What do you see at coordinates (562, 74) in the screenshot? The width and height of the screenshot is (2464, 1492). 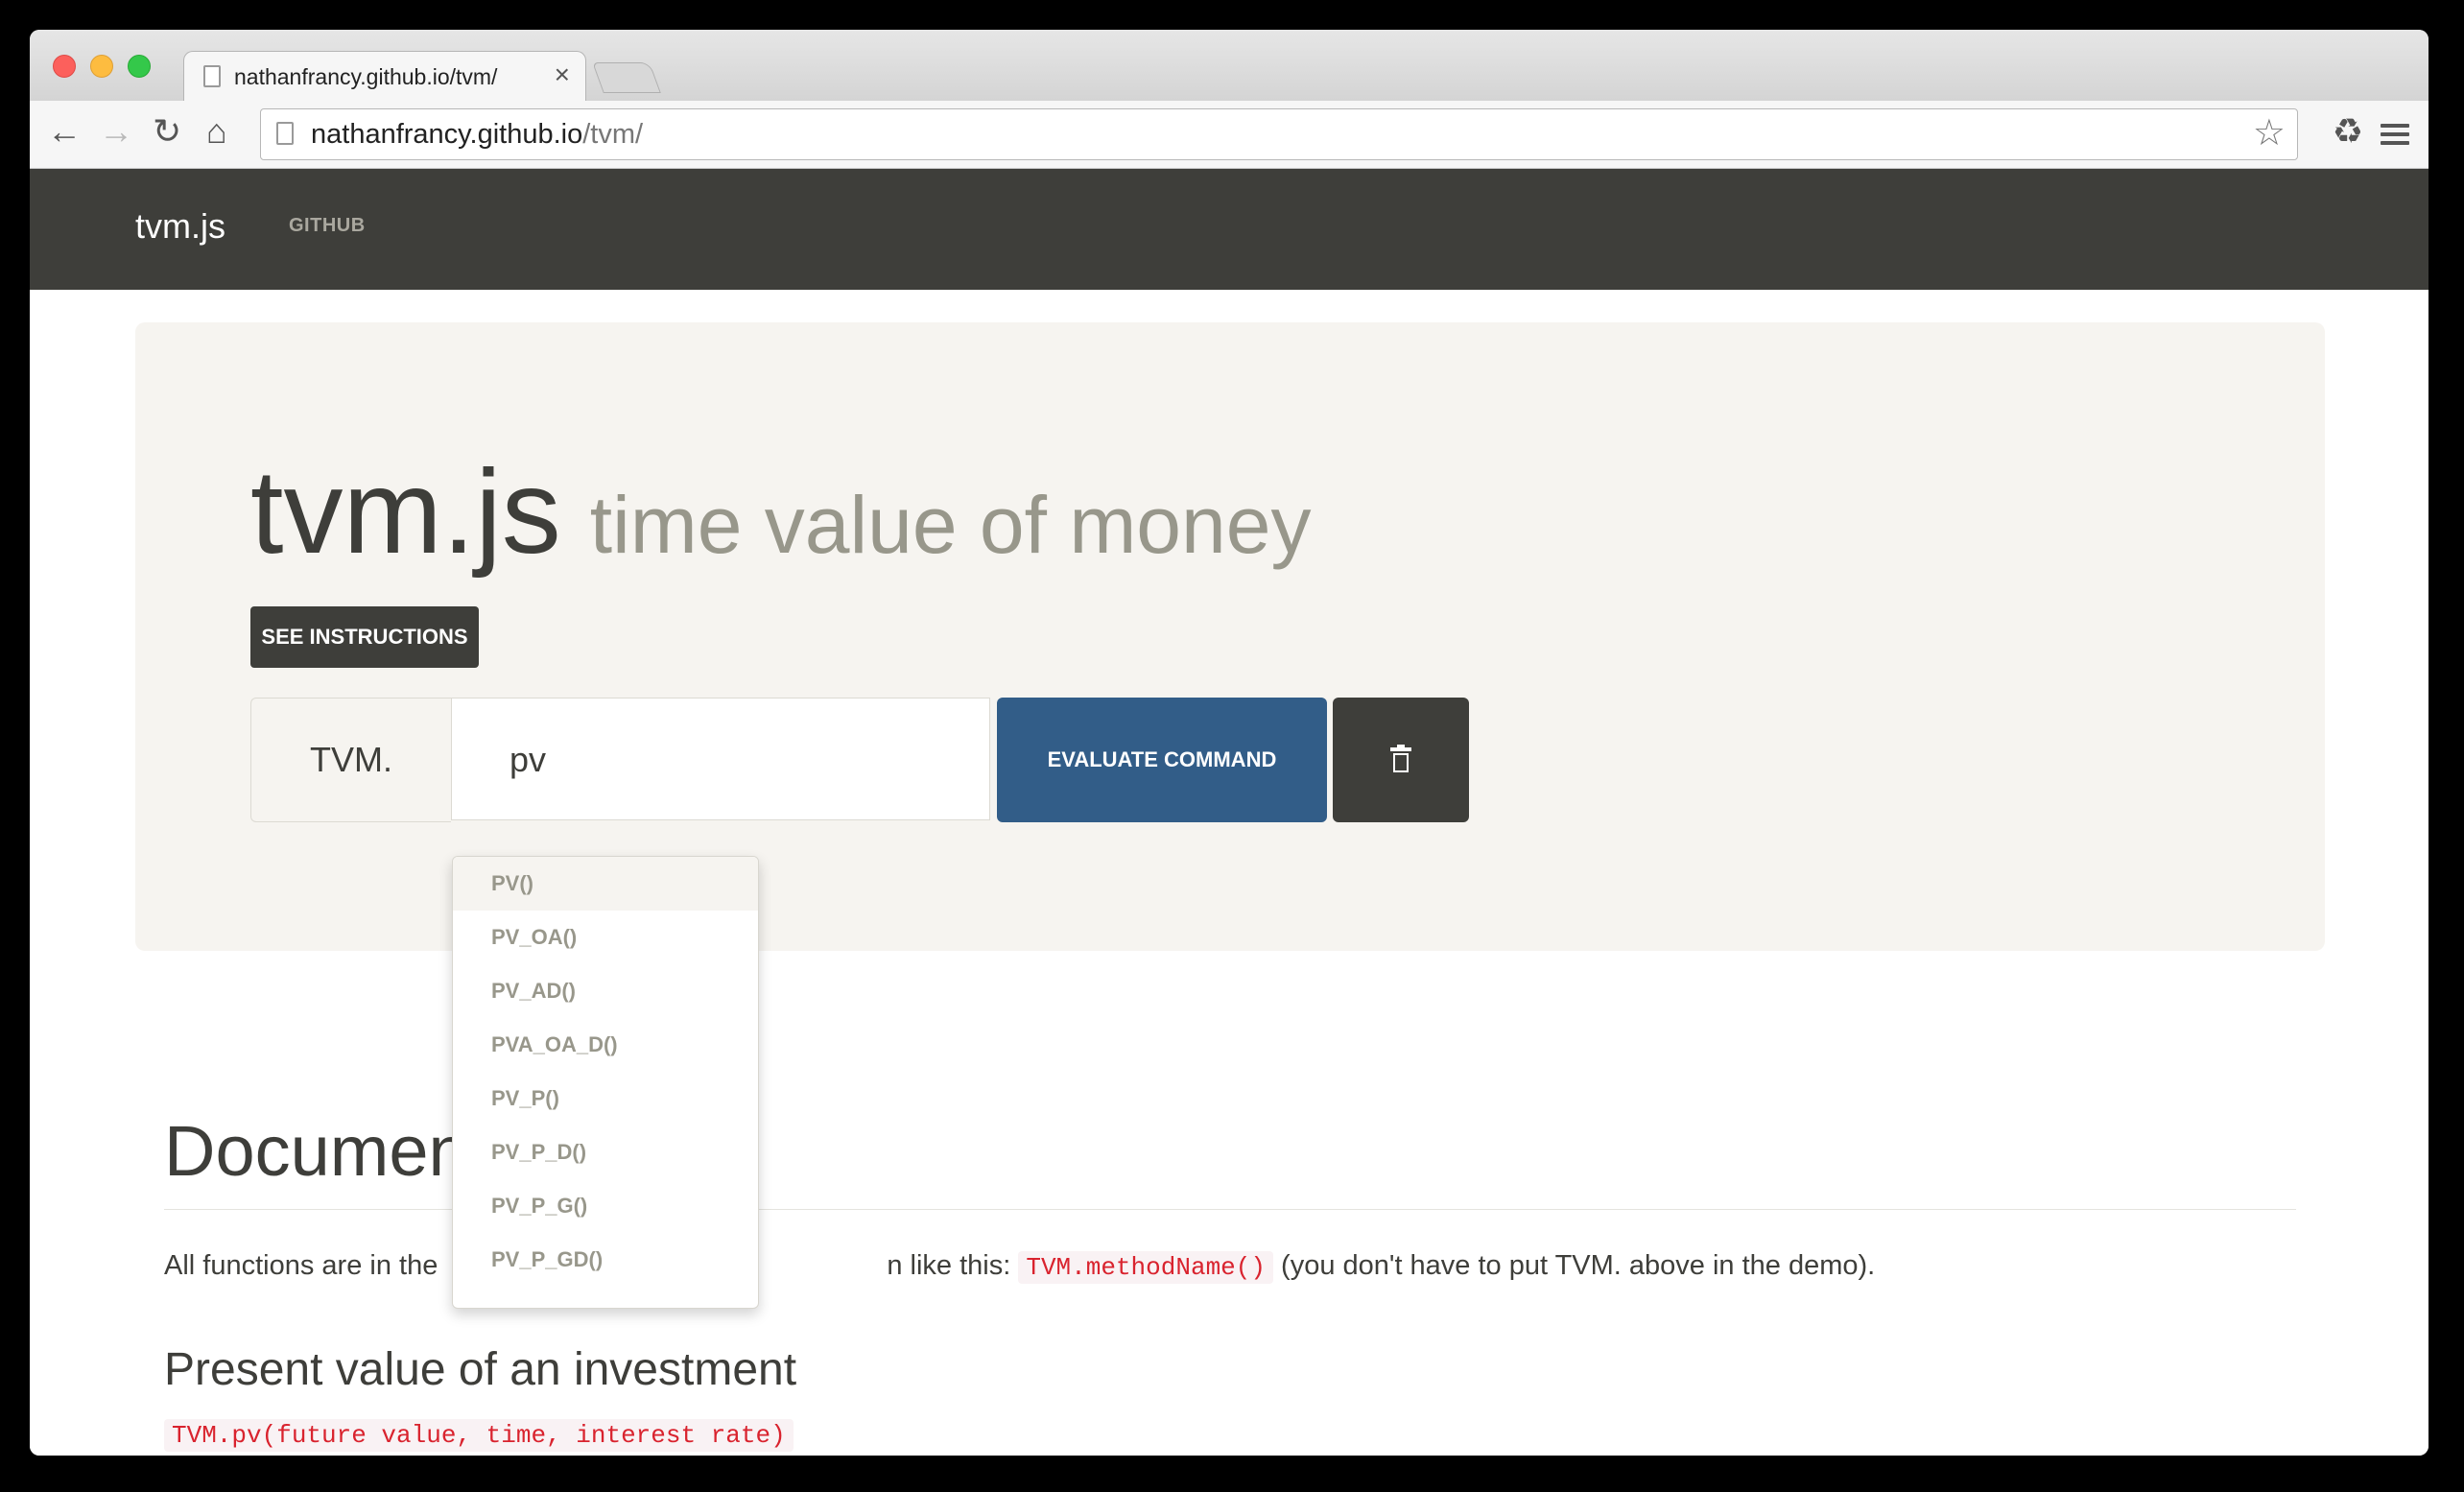 I see `tab-close-icon: ×` at bounding box center [562, 74].